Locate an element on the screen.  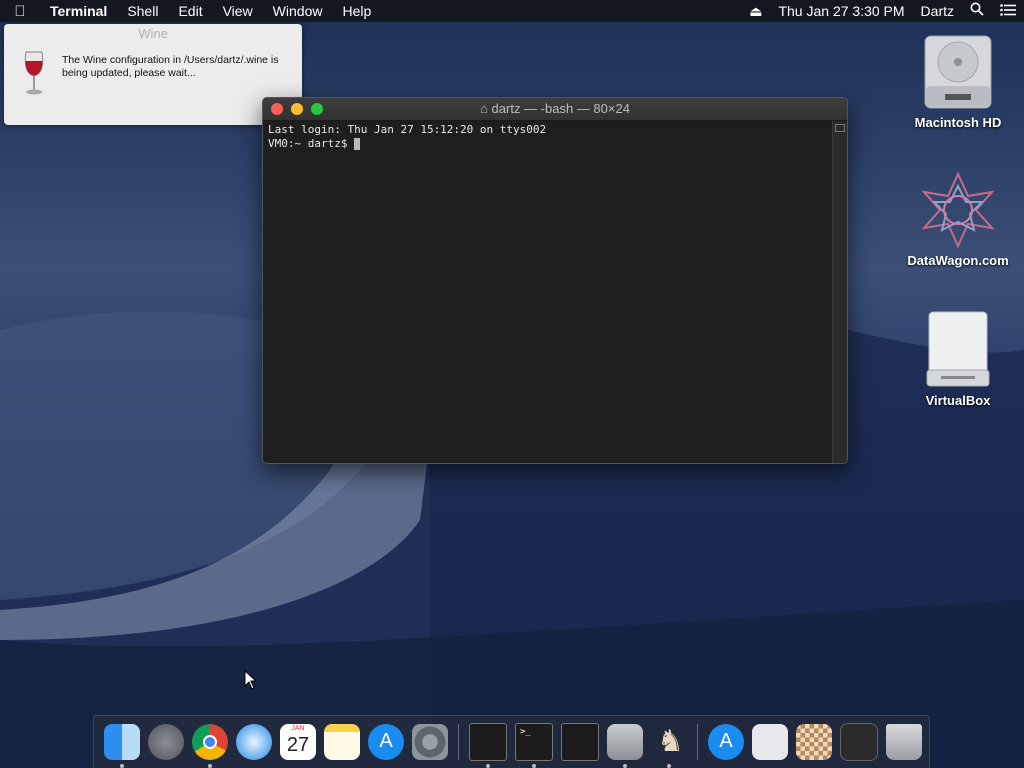
dock-launchpad is located at coordinates (166, 742).